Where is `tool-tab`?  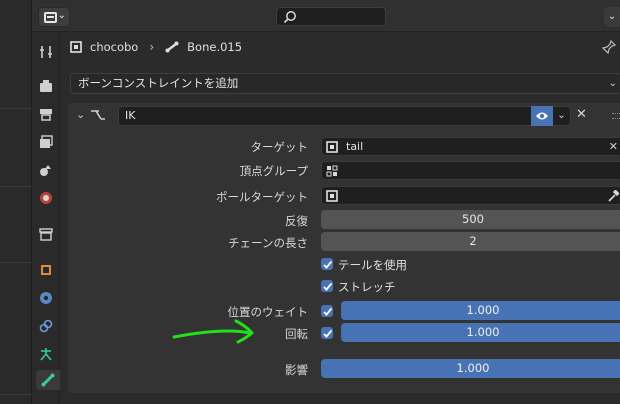
tool-tab is located at coordinates (46, 52).